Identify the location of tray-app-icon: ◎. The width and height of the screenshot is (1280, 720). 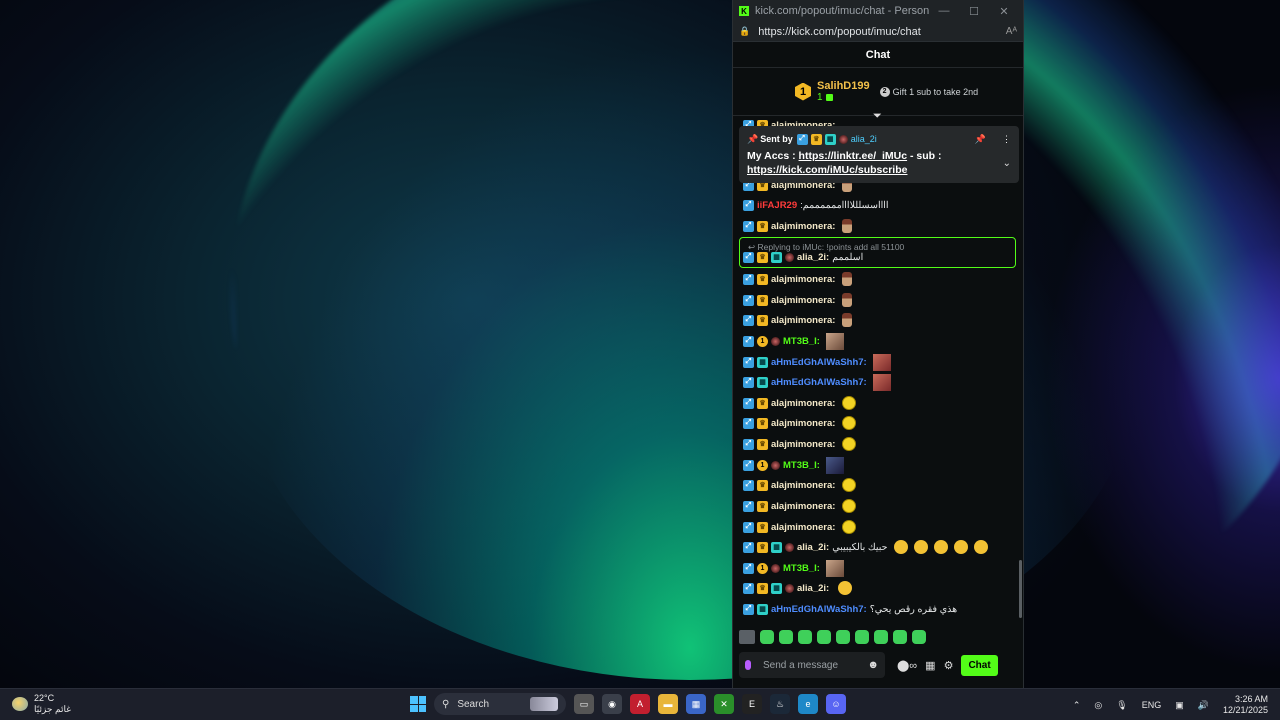
(1098, 705).